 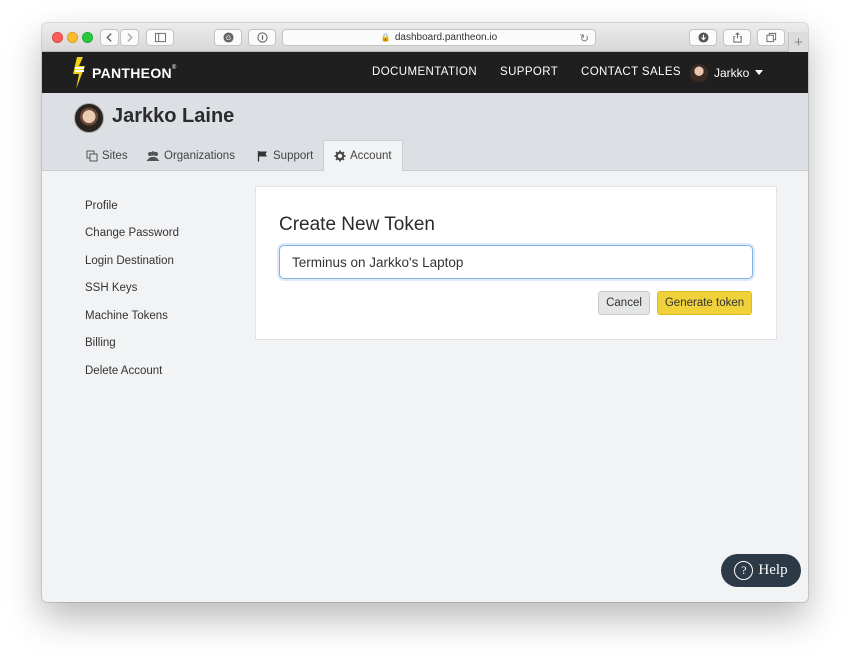 What do you see at coordinates (704, 303) in the screenshot?
I see `generate-token-button: Generate token` at bounding box center [704, 303].